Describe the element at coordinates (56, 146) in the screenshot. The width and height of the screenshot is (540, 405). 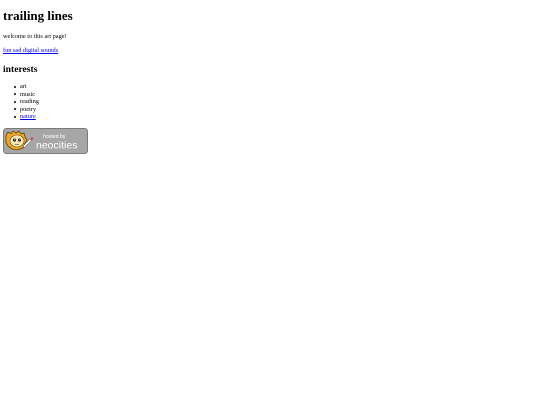
I see `neocities-brand-label: neocities` at that location.